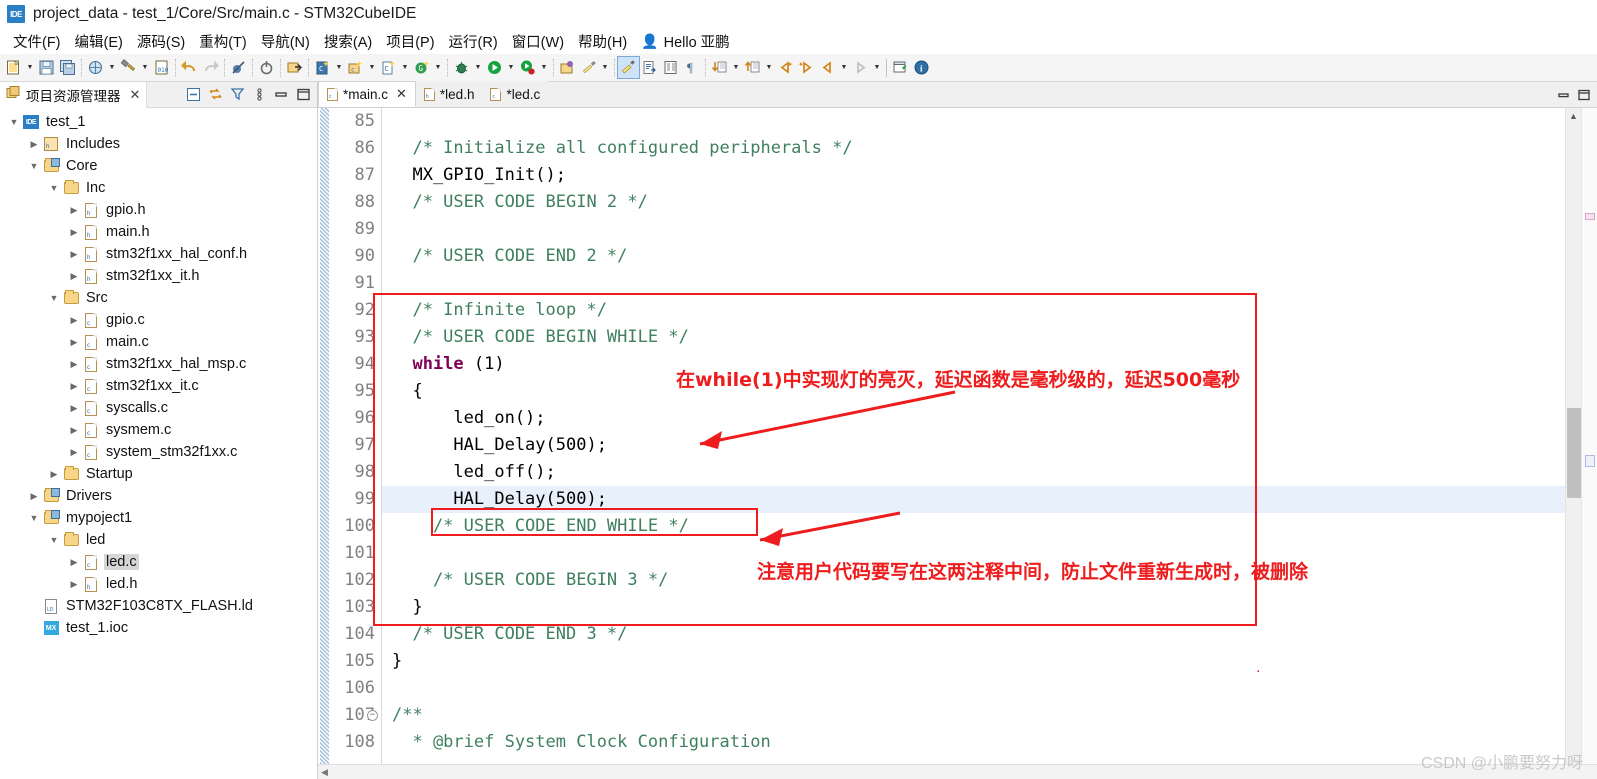  I want to click on tree-item: ▼ Core, so click(158, 166).